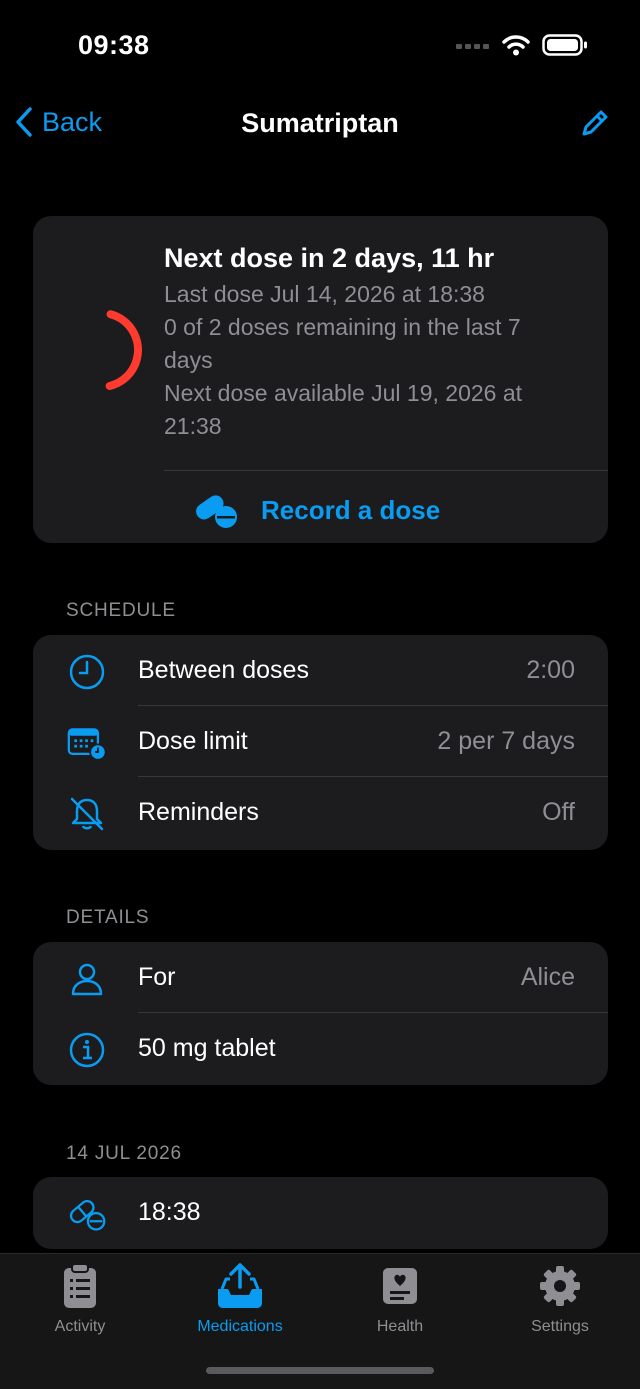 The height and width of the screenshot is (1389, 640). I want to click on tray-upload-icon, so click(240, 1286).